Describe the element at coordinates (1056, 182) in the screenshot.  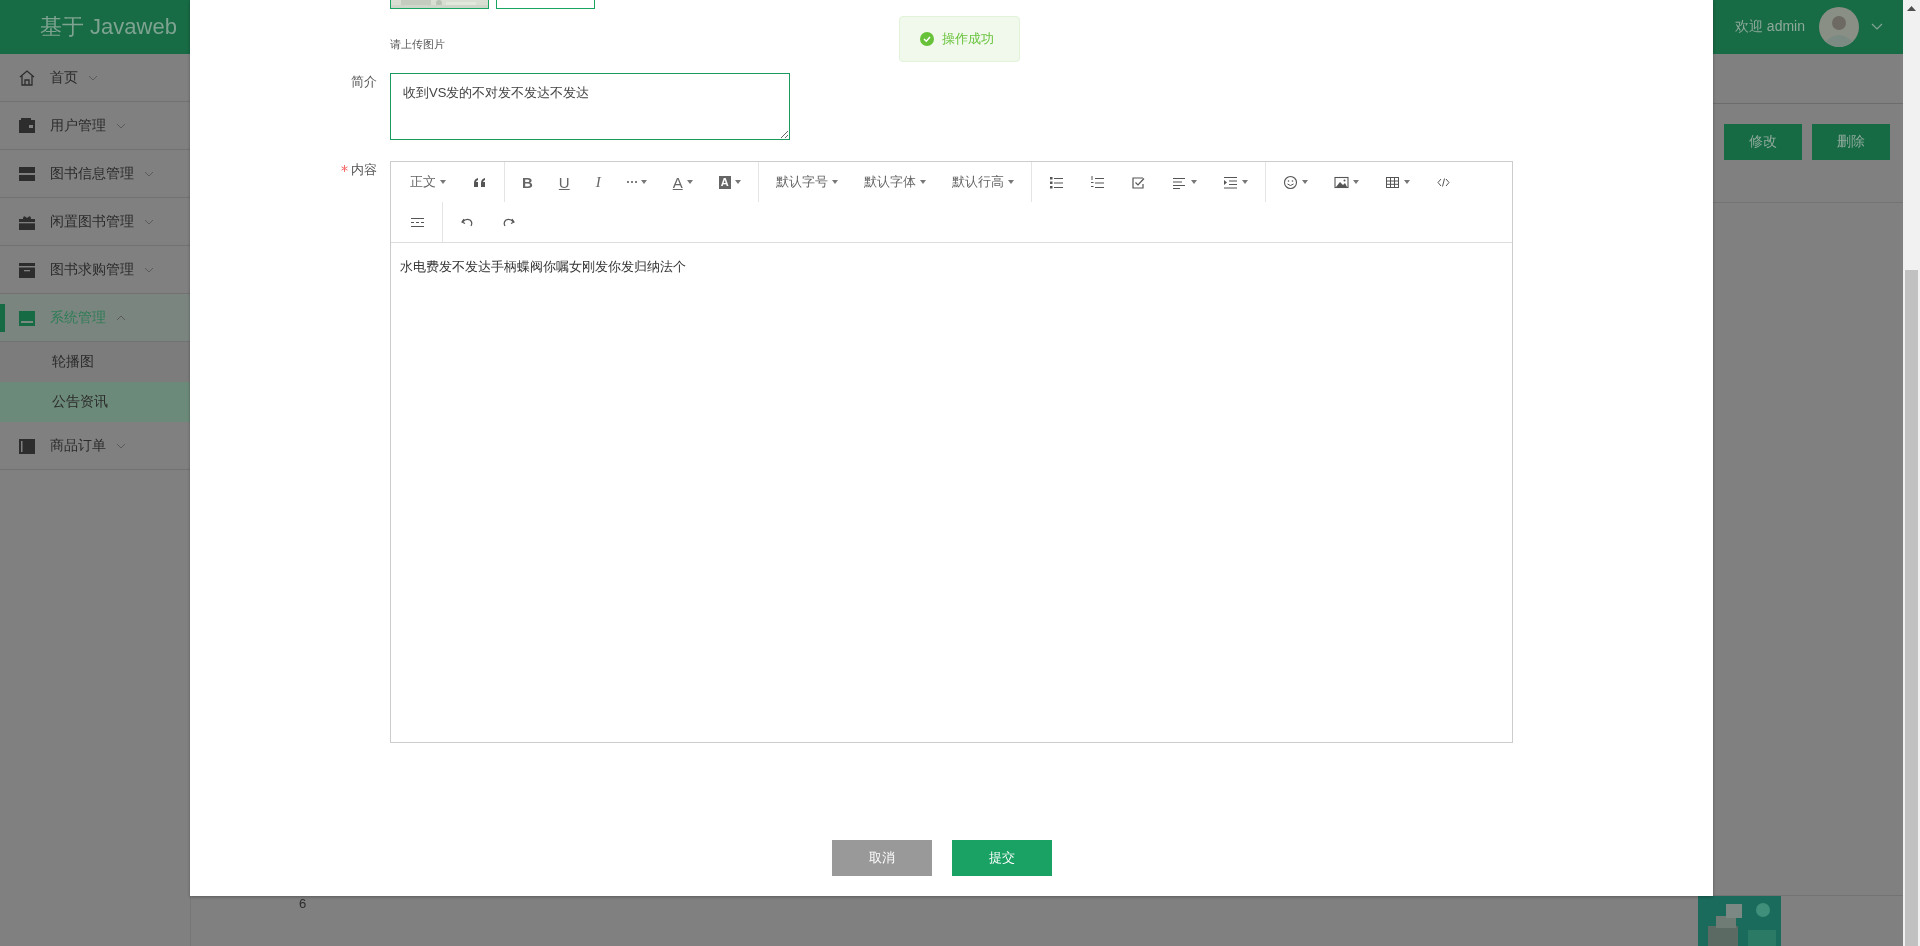
I see `bullet-list-icon` at that location.